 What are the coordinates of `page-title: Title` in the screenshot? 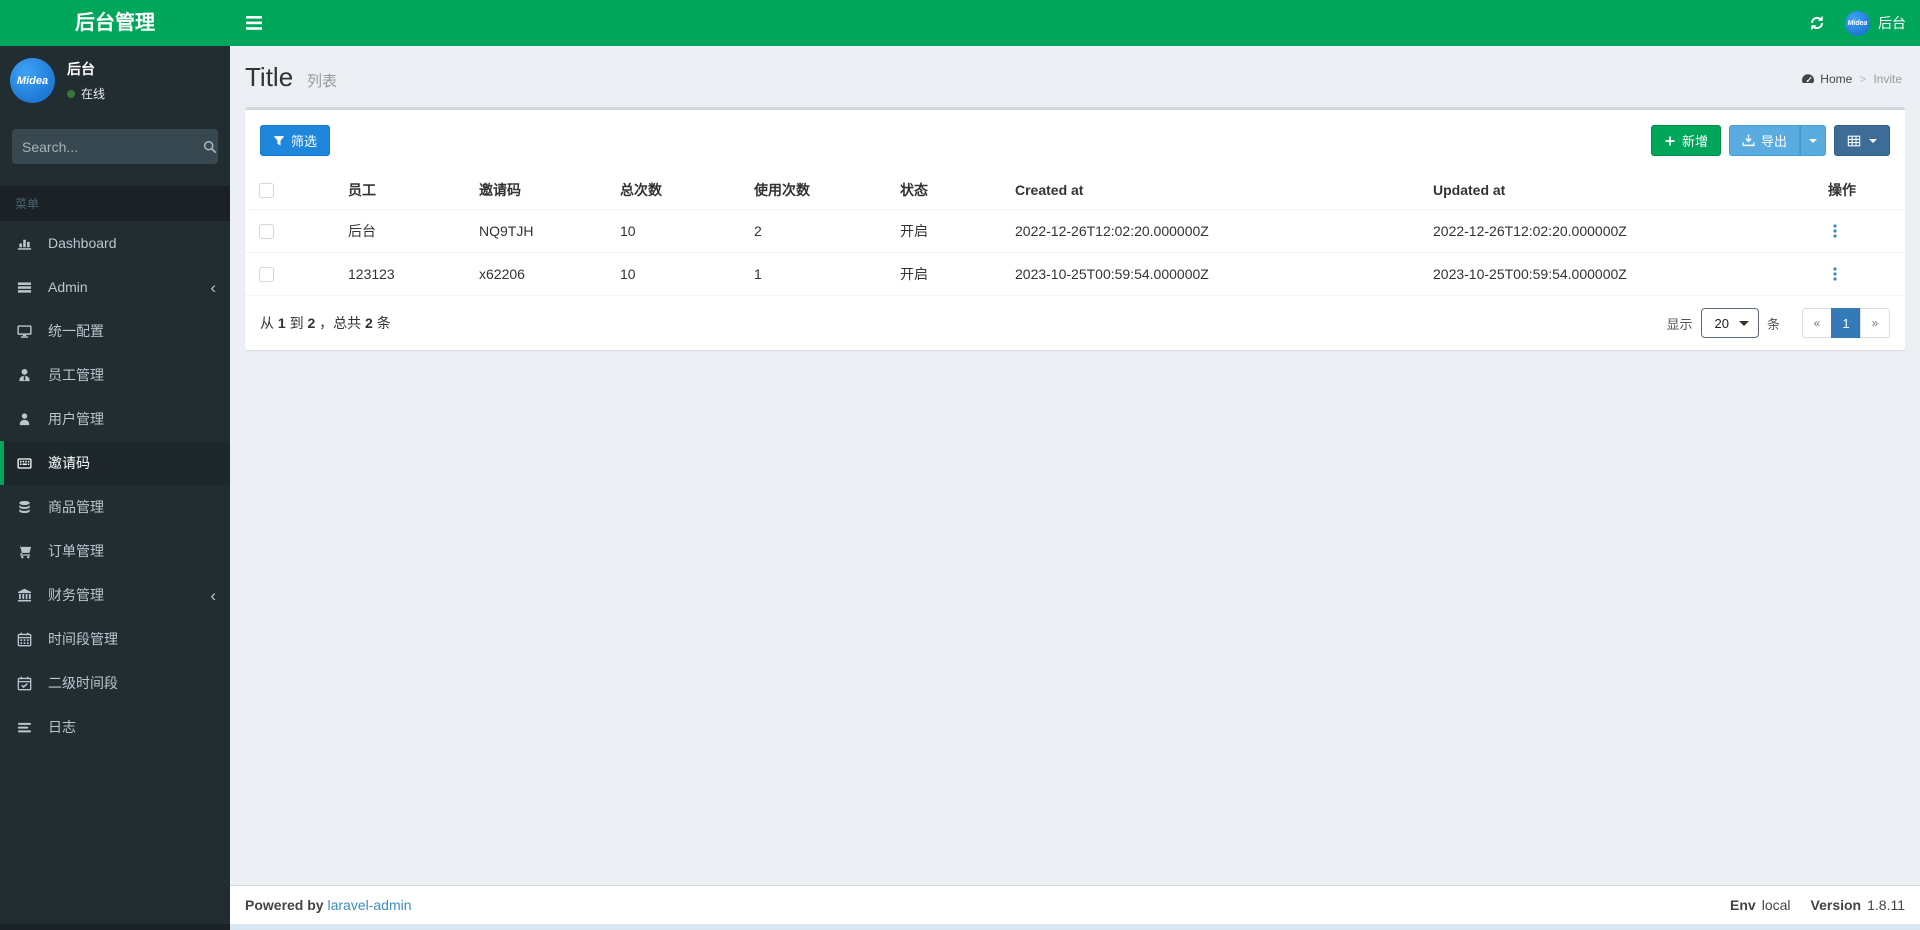 It's located at (269, 77).